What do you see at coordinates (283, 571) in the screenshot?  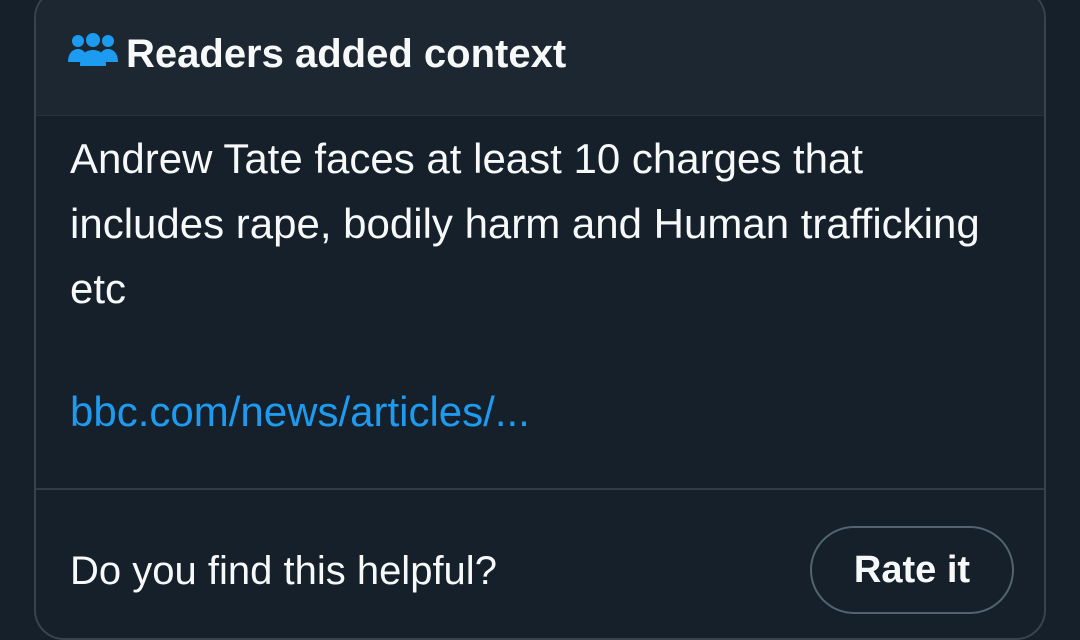 I see `helpful-question: Do you find this helpful?` at bounding box center [283, 571].